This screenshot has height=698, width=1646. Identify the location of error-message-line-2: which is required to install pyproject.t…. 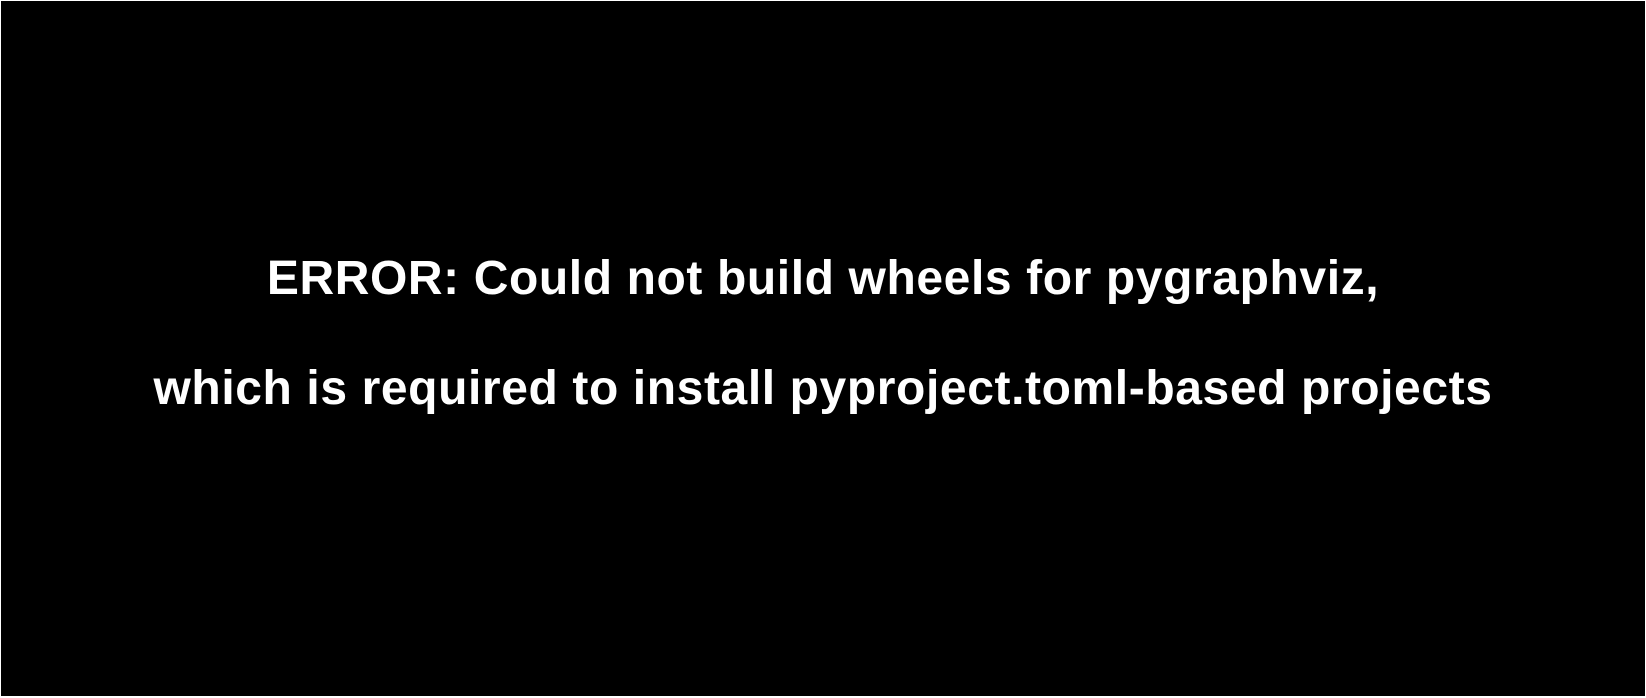
(823, 388).